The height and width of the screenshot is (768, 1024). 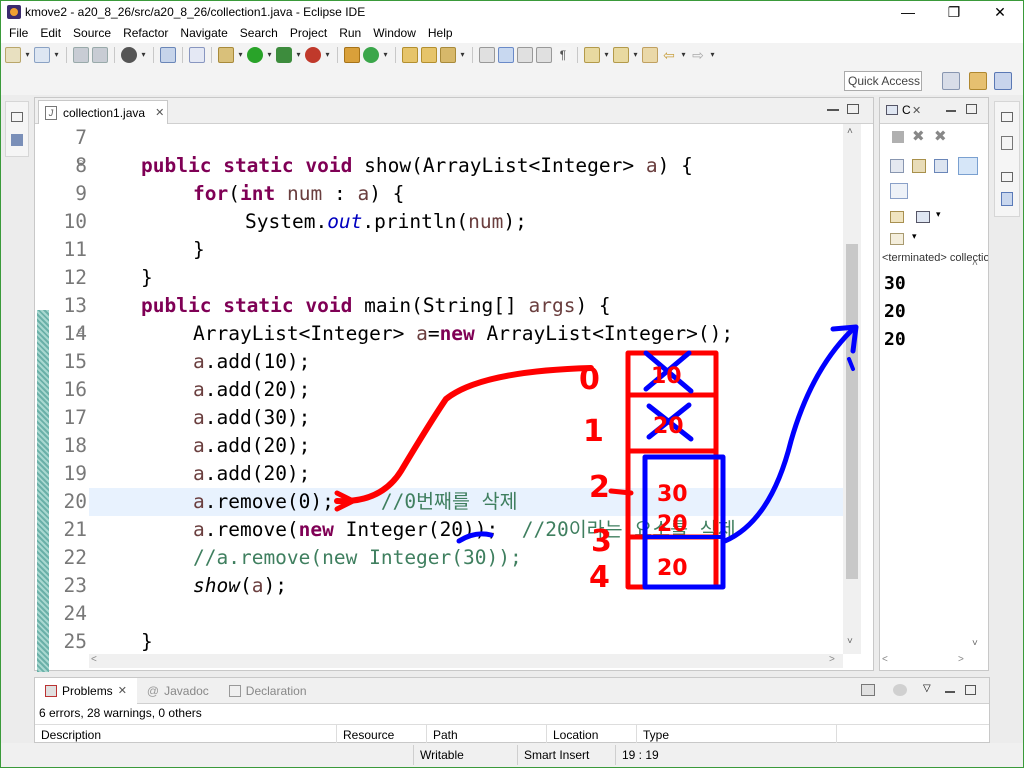 I want to click on menu-search: Search, so click(x=259, y=33).